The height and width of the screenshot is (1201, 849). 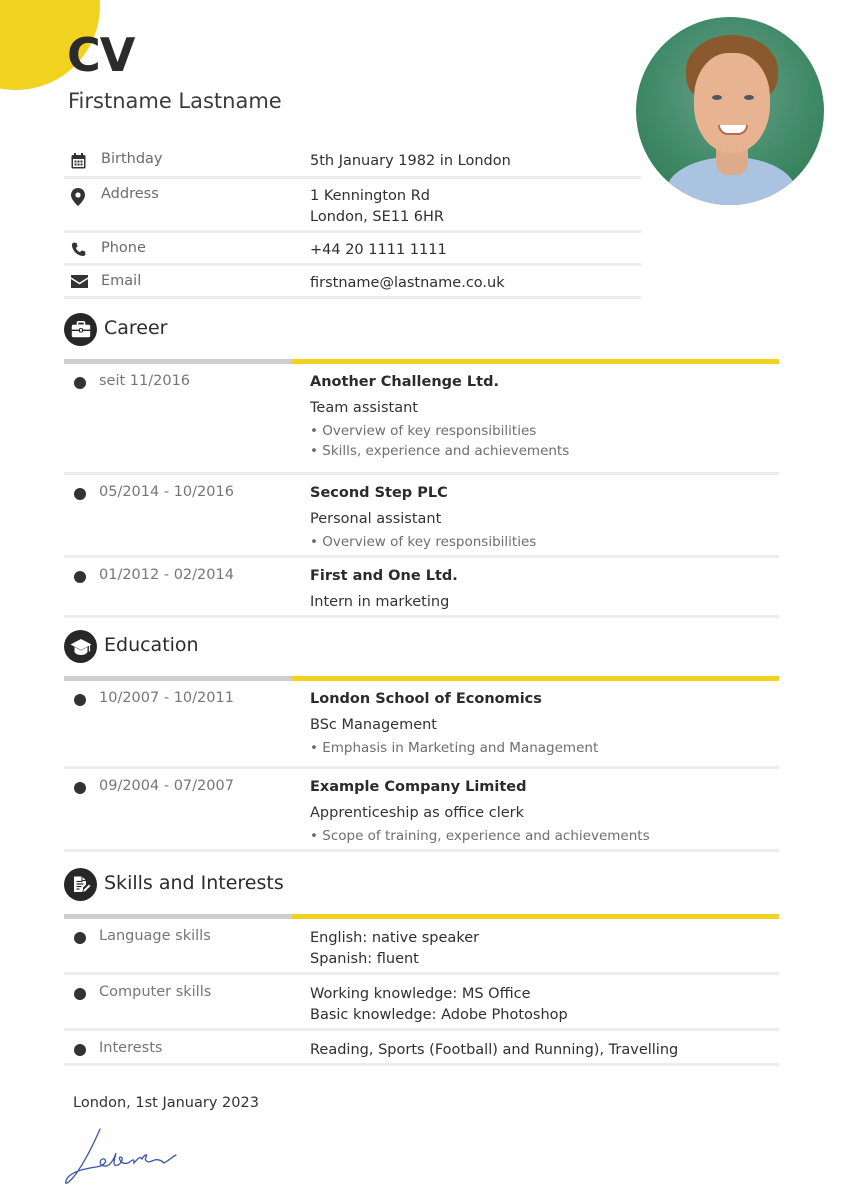 What do you see at coordinates (82, 160) in the screenshot?
I see `calendar-icon` at bounding box center [82, 160].